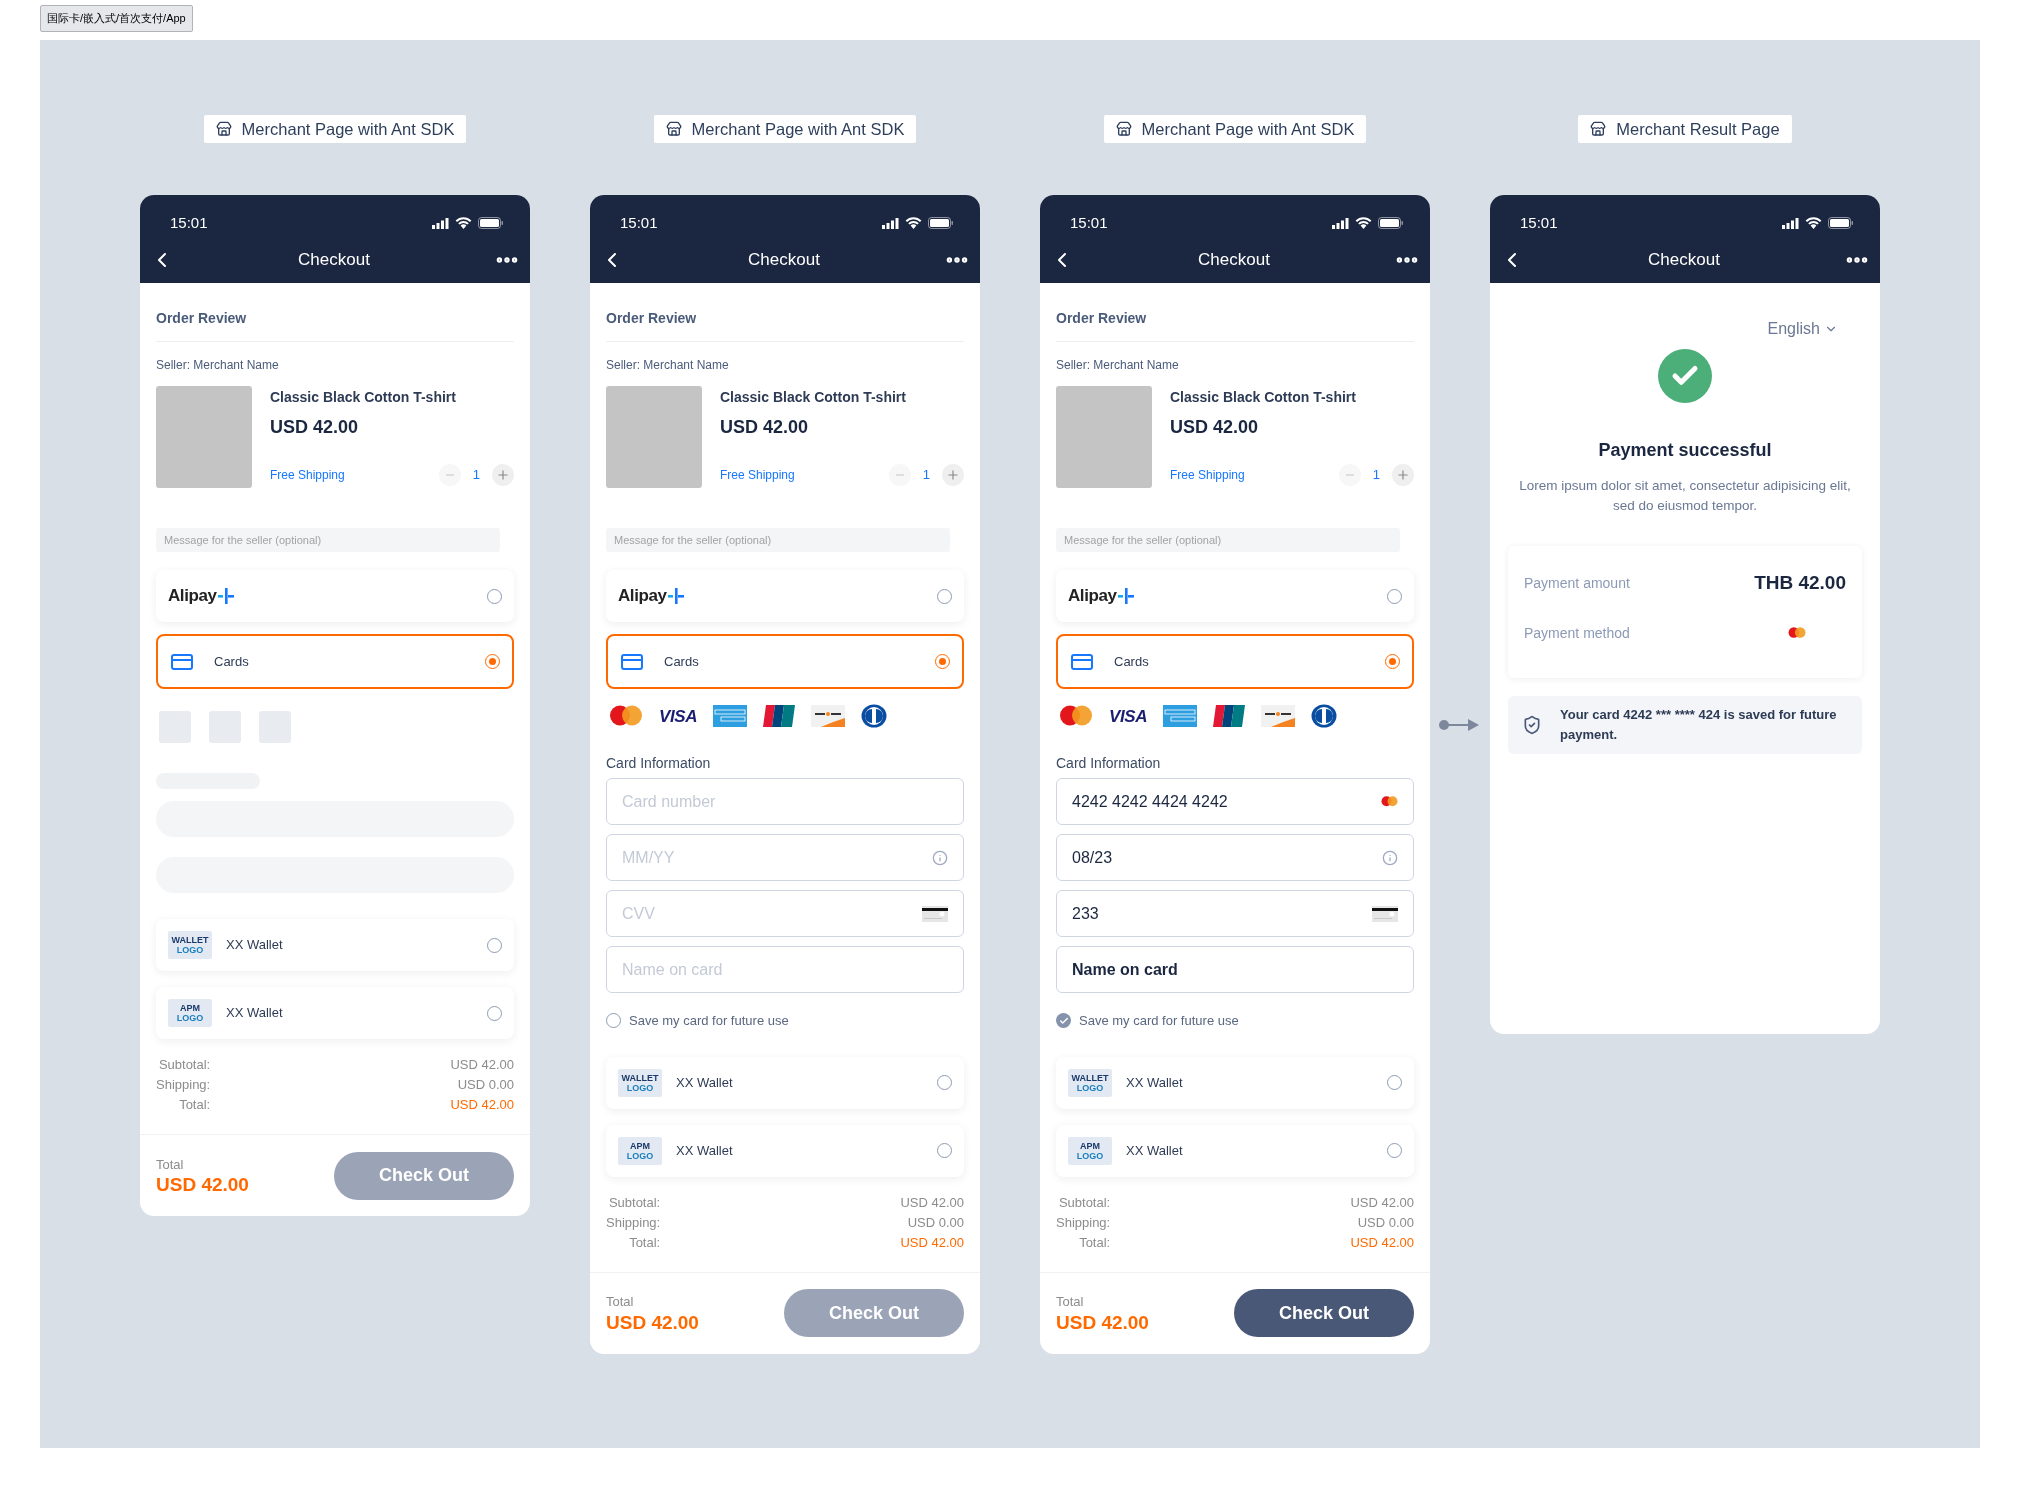 The height and width of the screenshot is (1488, 2020). What do you see at coordinates (1324, 1313) in the screenshot?
I see `checkout-button: Check Out` at bounding box center [1324, 1313].